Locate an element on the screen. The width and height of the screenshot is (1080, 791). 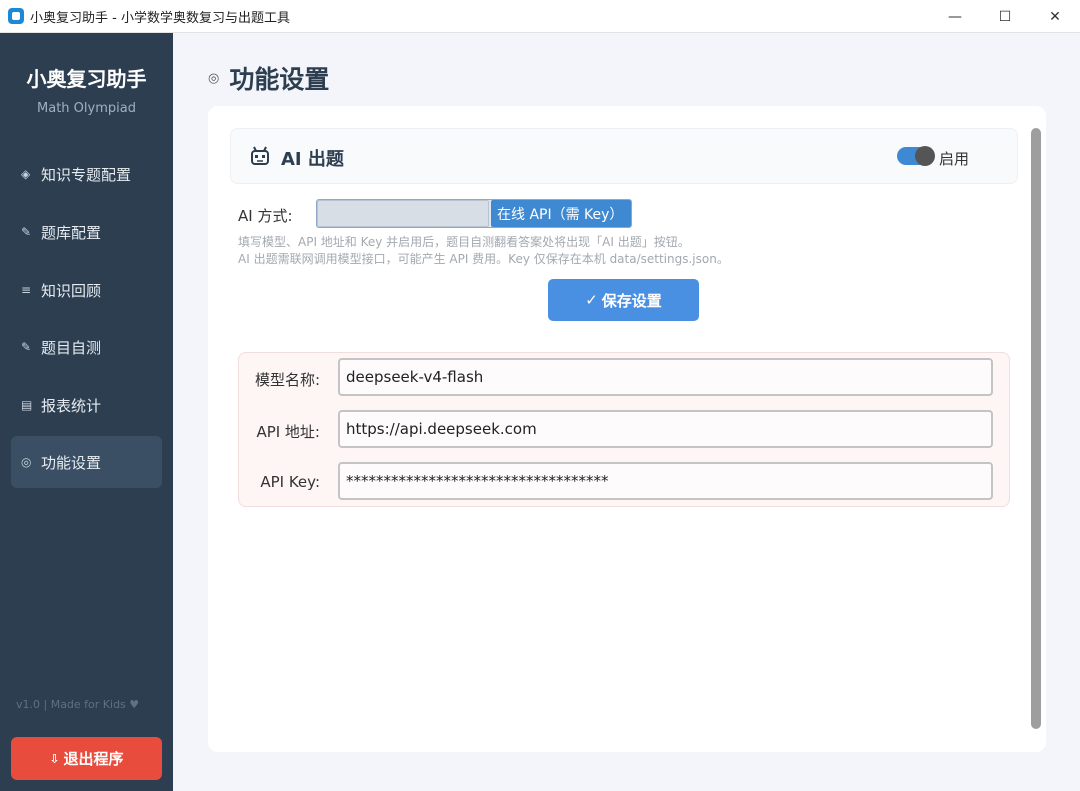
page-header: ◎ 功能设置 is located at coordinates (268, 78).